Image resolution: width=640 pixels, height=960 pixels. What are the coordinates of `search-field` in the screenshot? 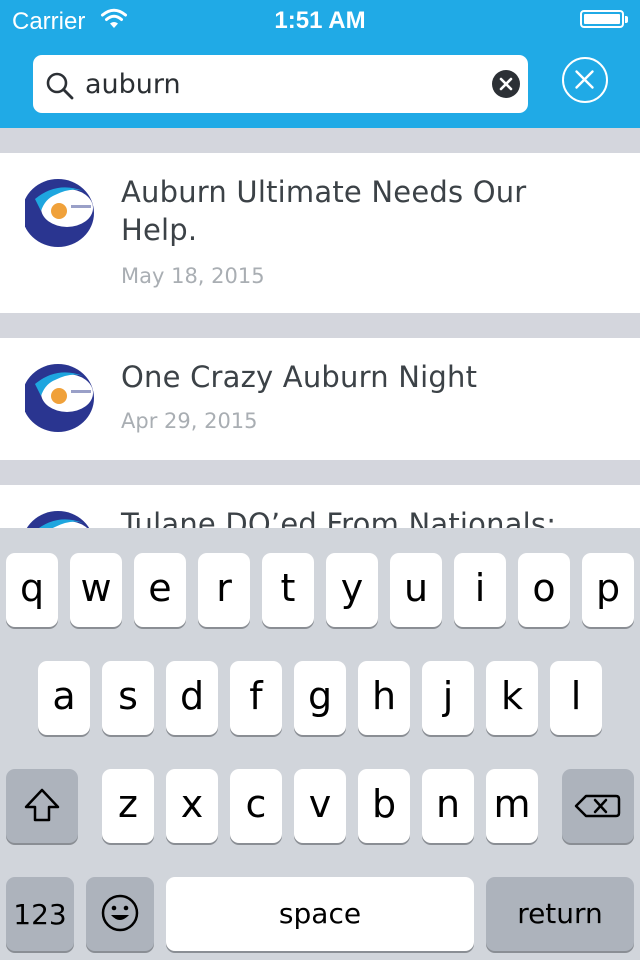 It's located at (280, 84).